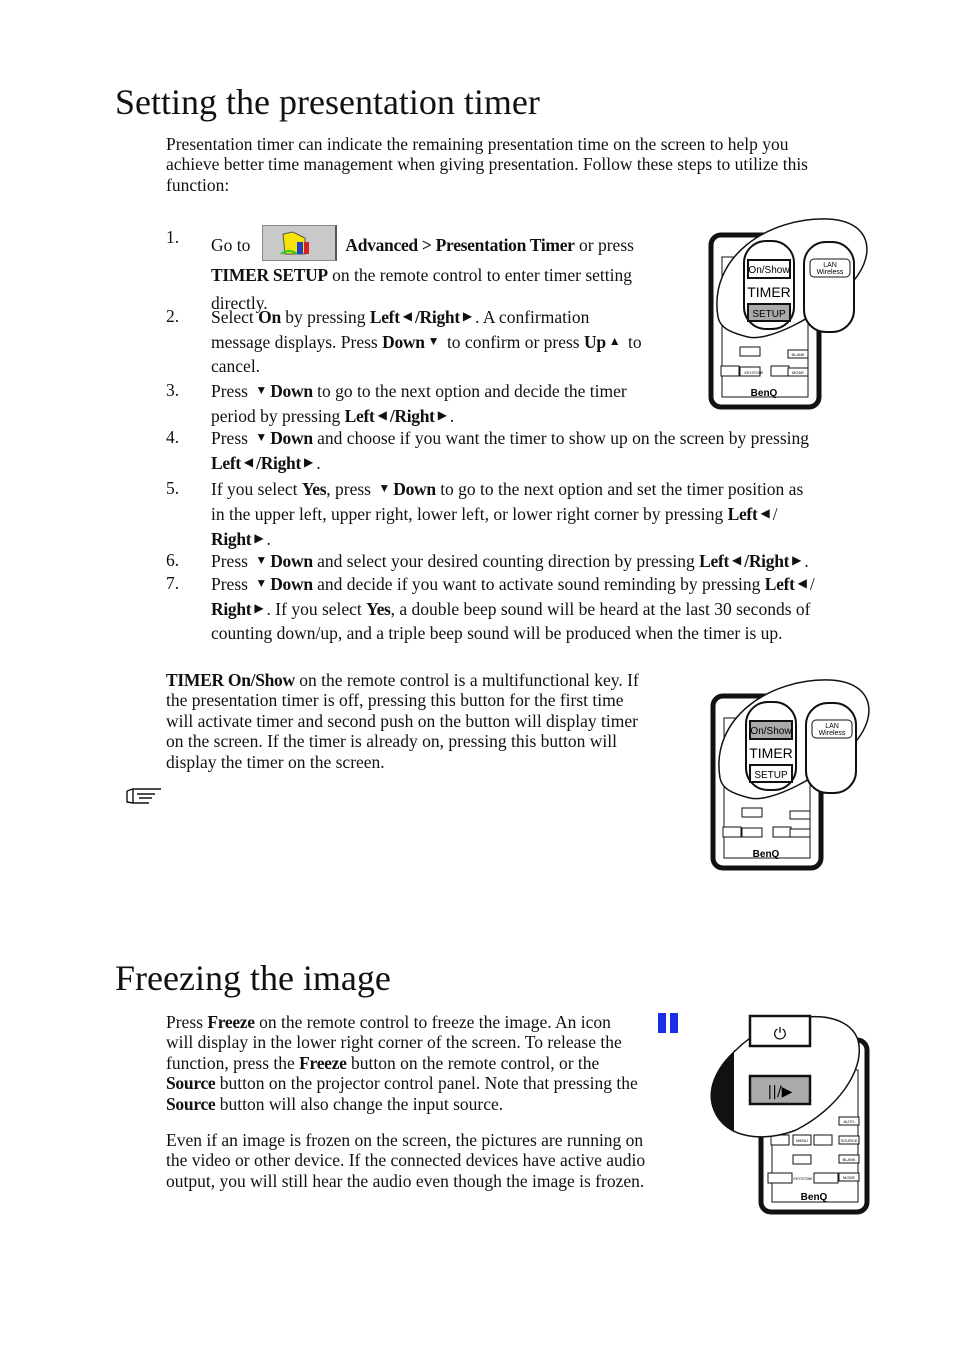 This screenshot has height=1352, width=954. Describe the element at coordinates (253, 978) in the screenshot. I see `section-title-freeze: Freezing the image` at that location.